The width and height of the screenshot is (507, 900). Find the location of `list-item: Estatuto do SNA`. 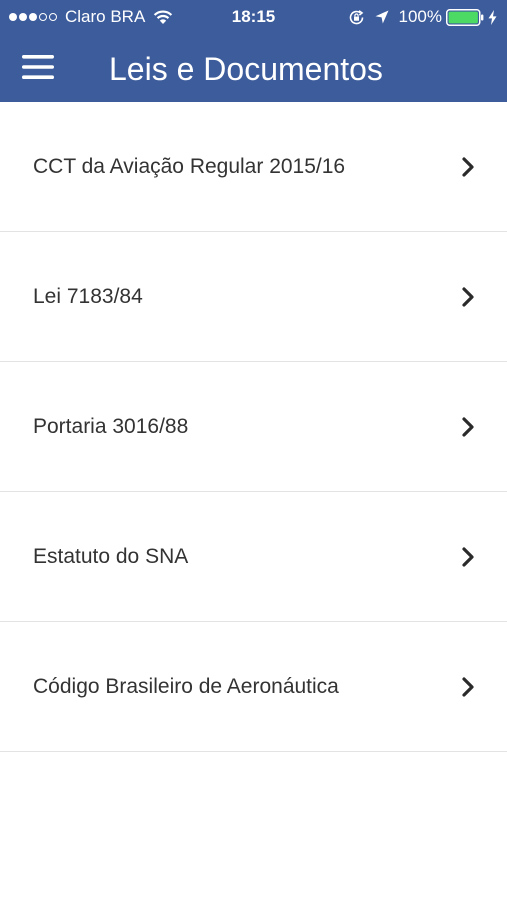

list-item: Estatuto do SNA is located at coordinates (253, 557).